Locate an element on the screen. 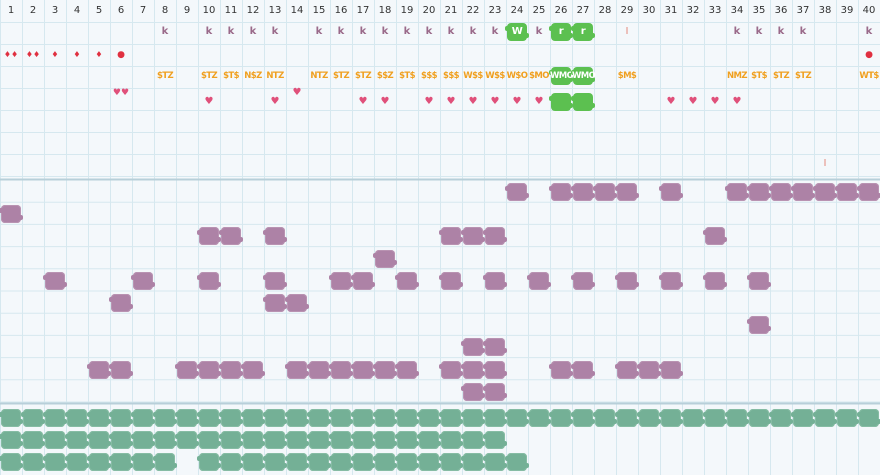  habit-mark-bright: W is located at coordinates (517, 32).